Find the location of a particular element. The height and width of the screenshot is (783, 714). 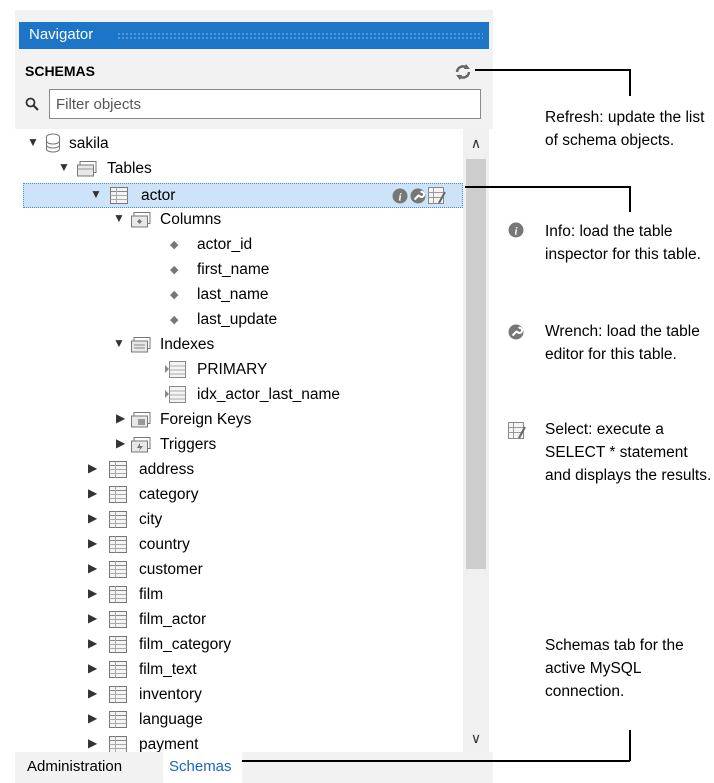

refresh-icon is located at coordinates (463, 72).